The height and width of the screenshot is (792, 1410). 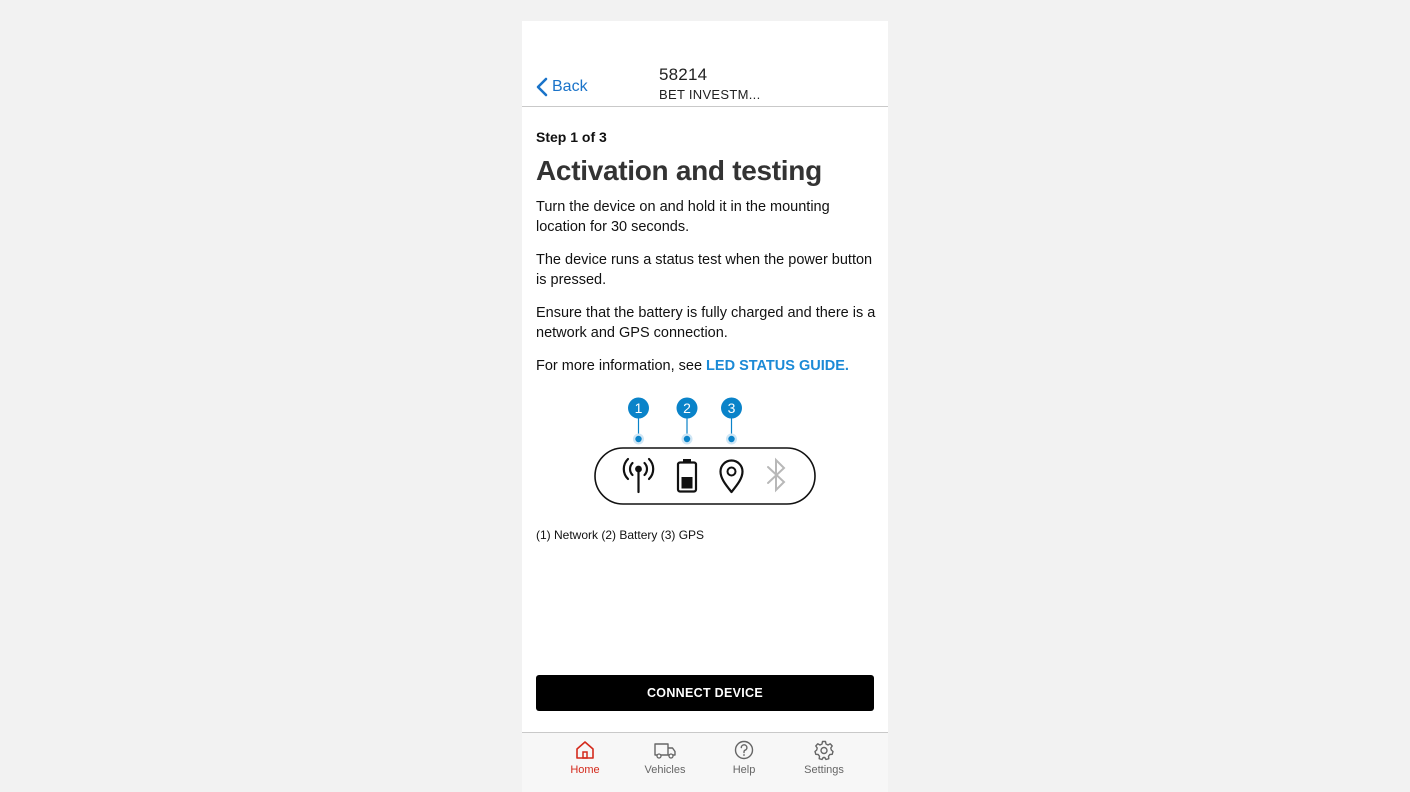 I want to click on marker-label: 2, so click(x=687, y=408).